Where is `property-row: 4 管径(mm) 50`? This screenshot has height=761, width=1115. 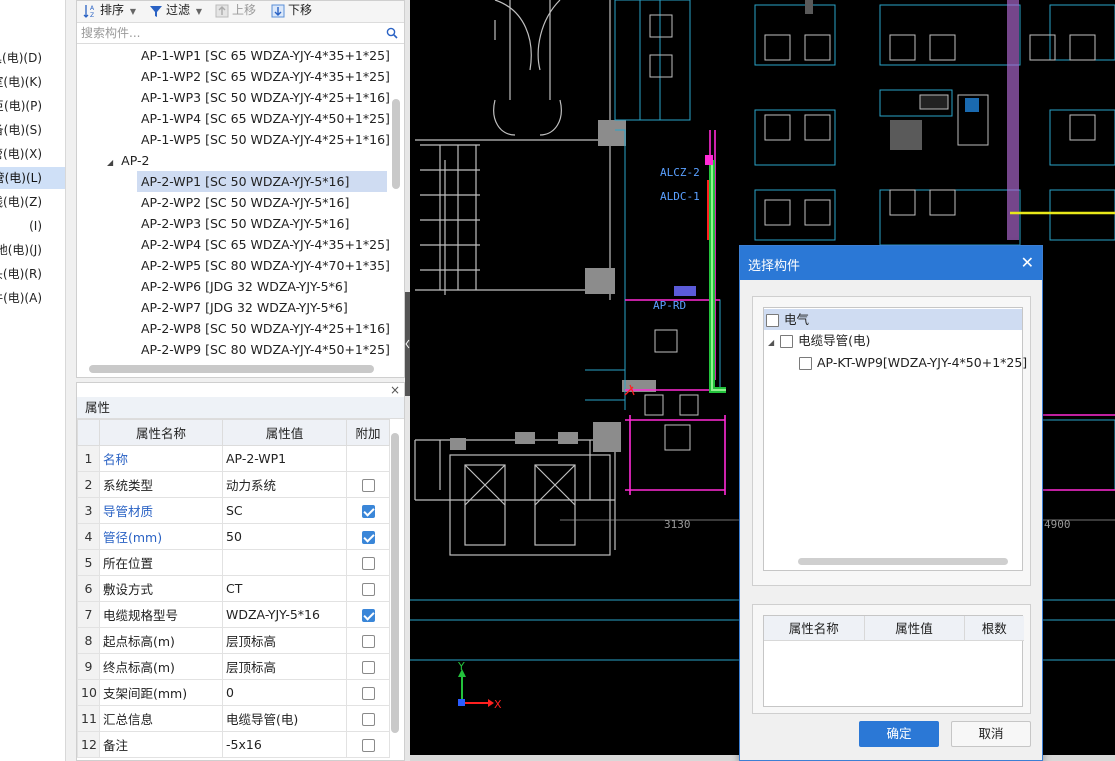
property-row: 4 管径(mm) 50 is located at coordinates (233, 536).